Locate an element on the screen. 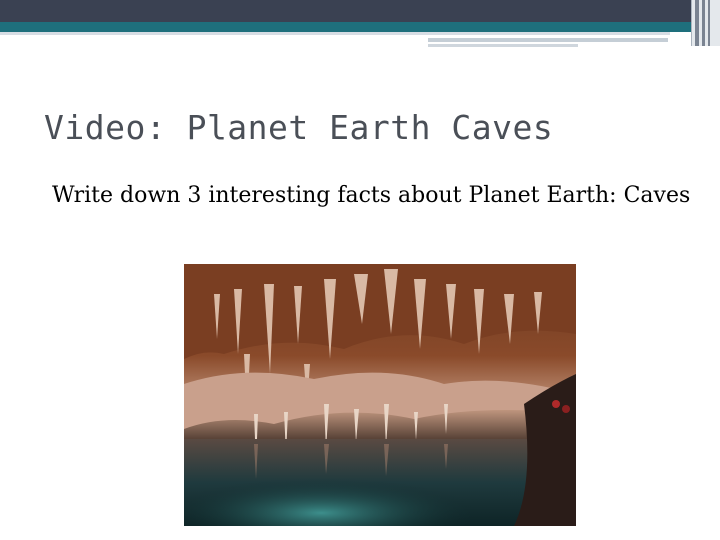  corner-decoration is located at coordinates (705, 23).